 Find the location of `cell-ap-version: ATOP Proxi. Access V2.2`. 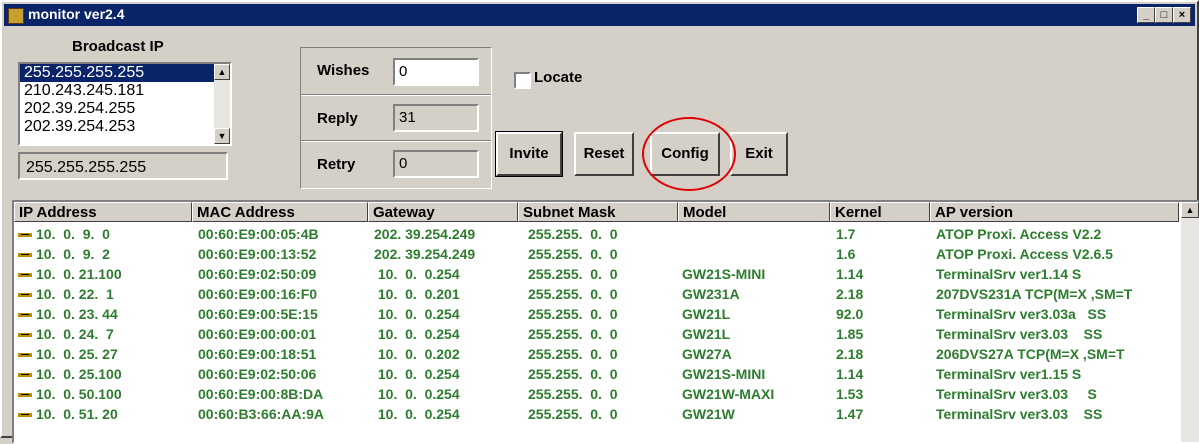

cell-ap-version: ATOP Proxi. Access V2.2 is located at coordinates (1019, 234).